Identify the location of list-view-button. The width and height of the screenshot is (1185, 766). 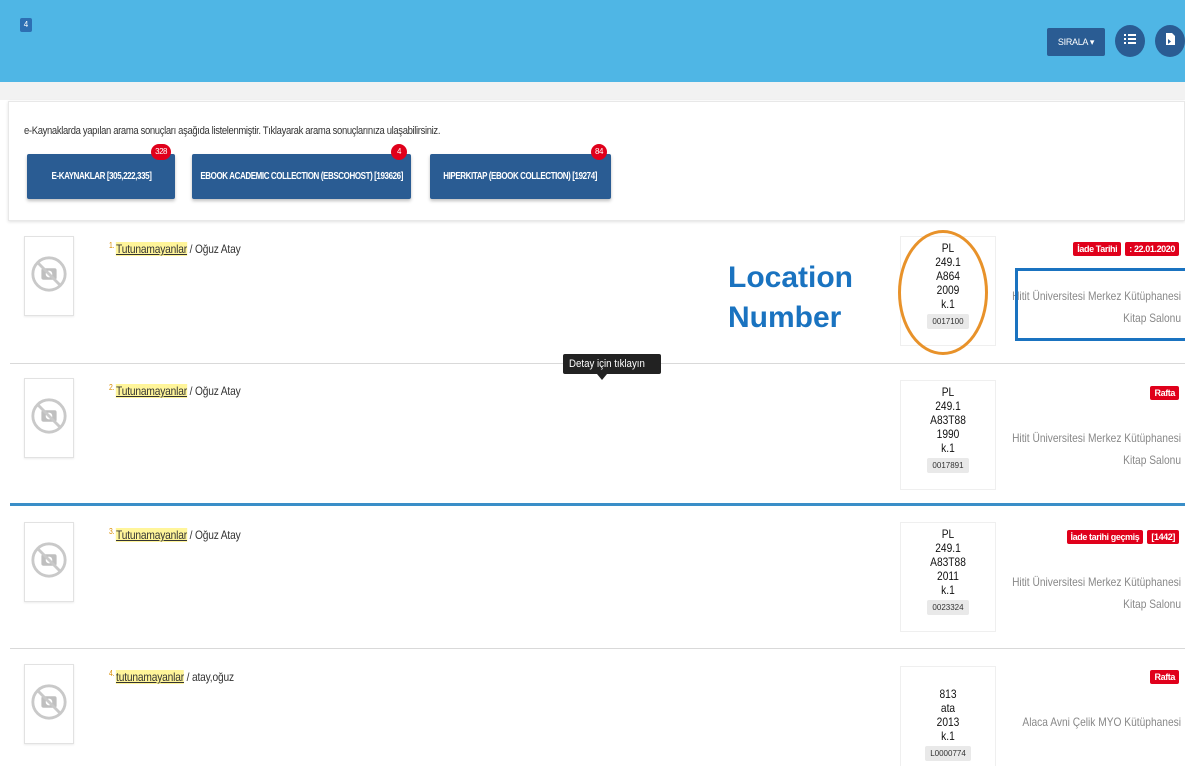
(1130, 41).